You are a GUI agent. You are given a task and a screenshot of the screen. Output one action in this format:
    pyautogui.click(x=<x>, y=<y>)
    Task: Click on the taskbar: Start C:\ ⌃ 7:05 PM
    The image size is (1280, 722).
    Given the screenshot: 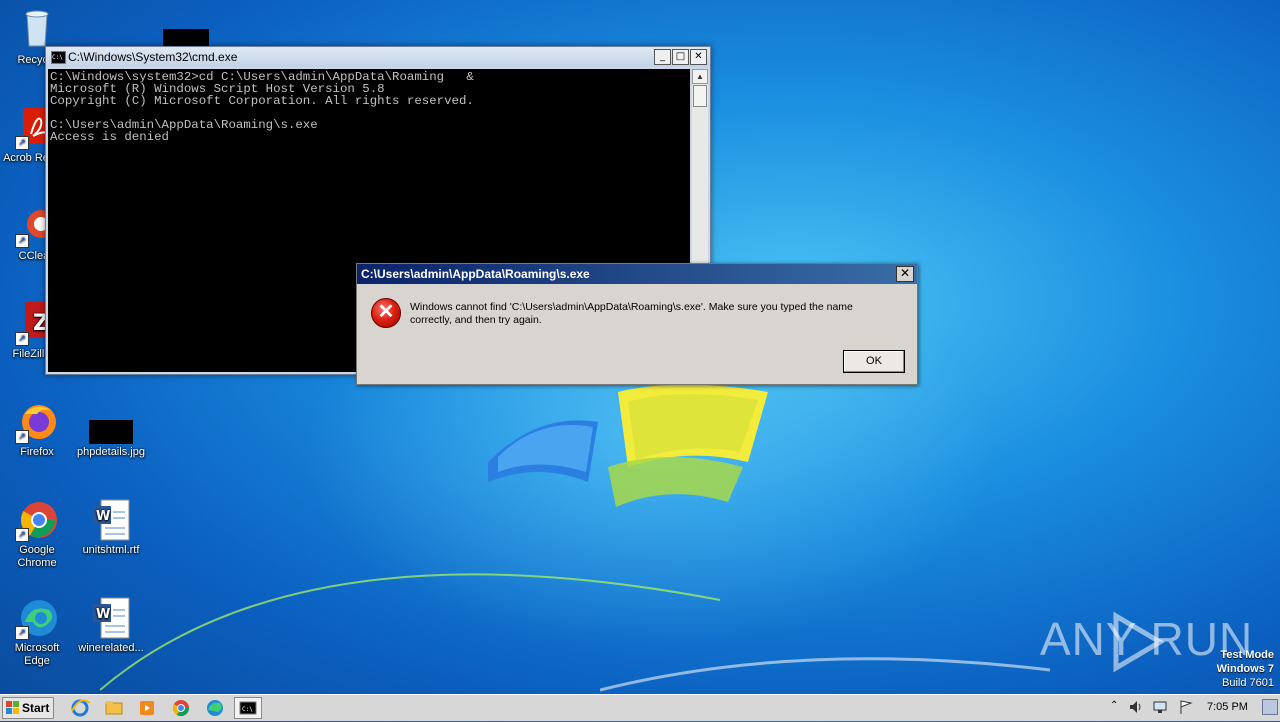 What is the action you would take?
    pyautogui.click(x=640, y=707)
    